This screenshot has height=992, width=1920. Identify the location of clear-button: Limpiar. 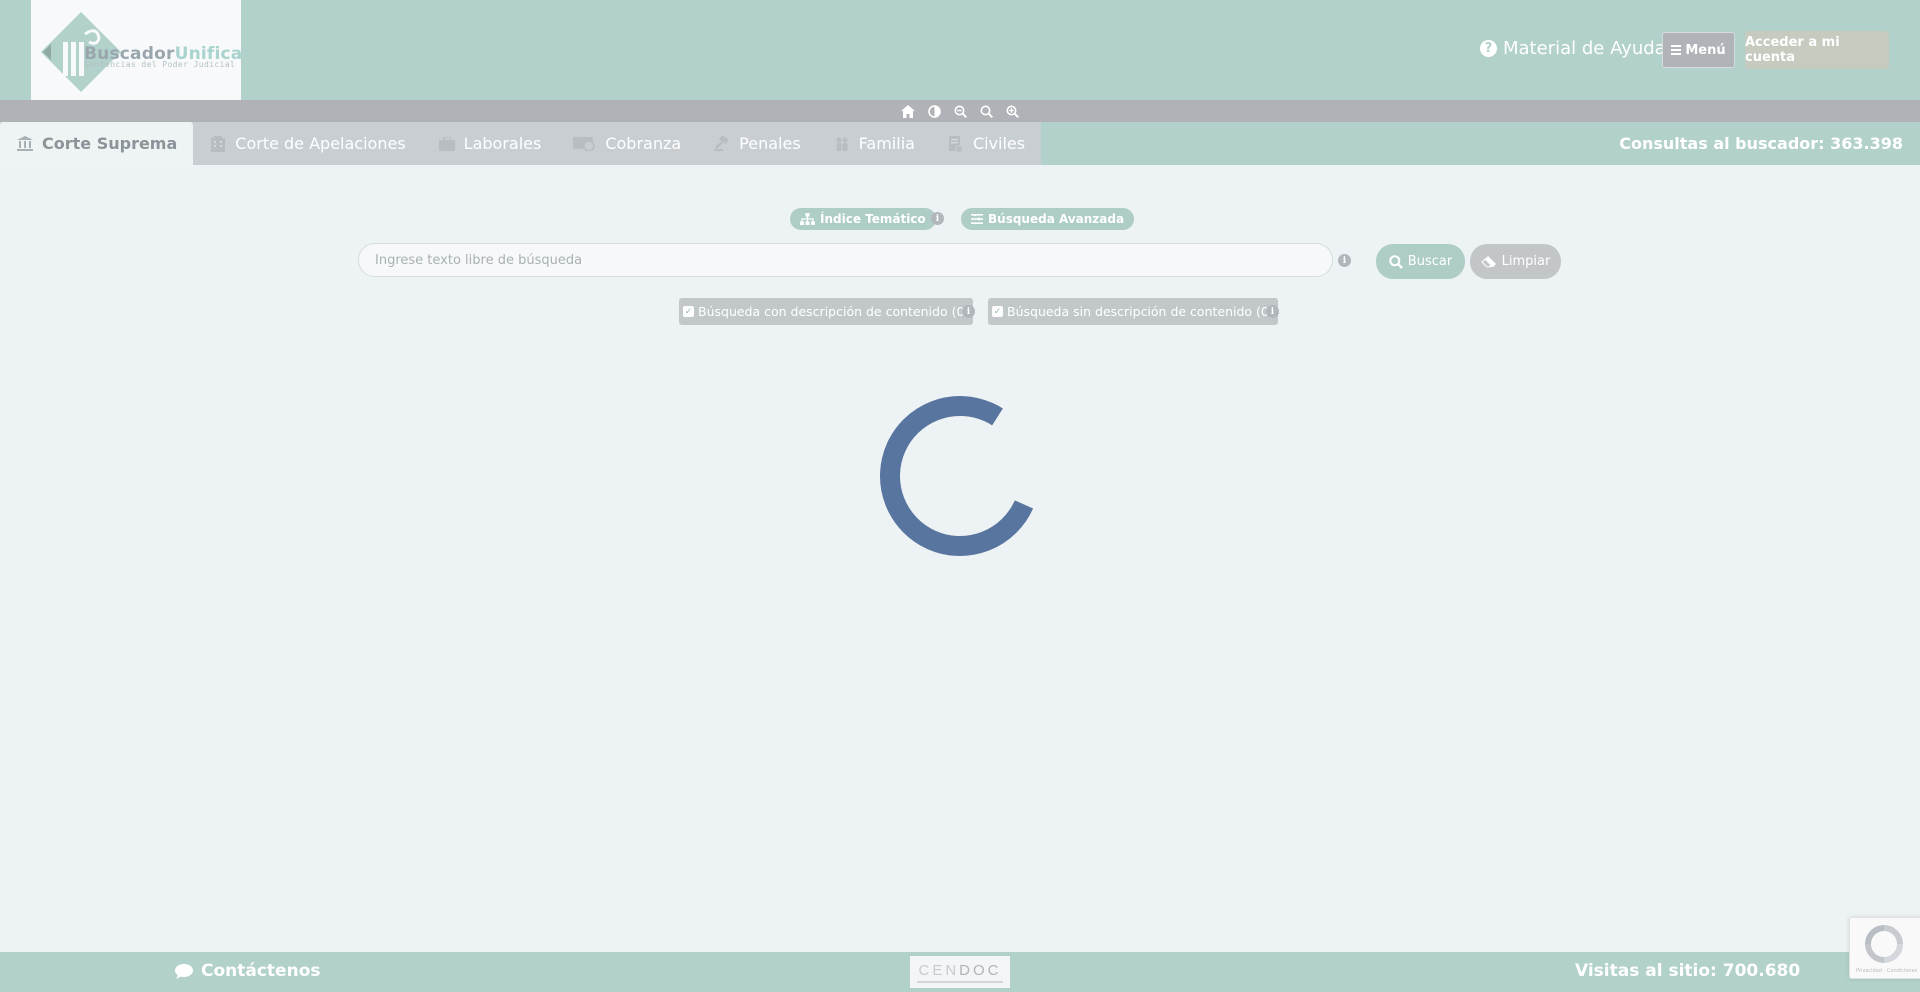
(1515, 261).